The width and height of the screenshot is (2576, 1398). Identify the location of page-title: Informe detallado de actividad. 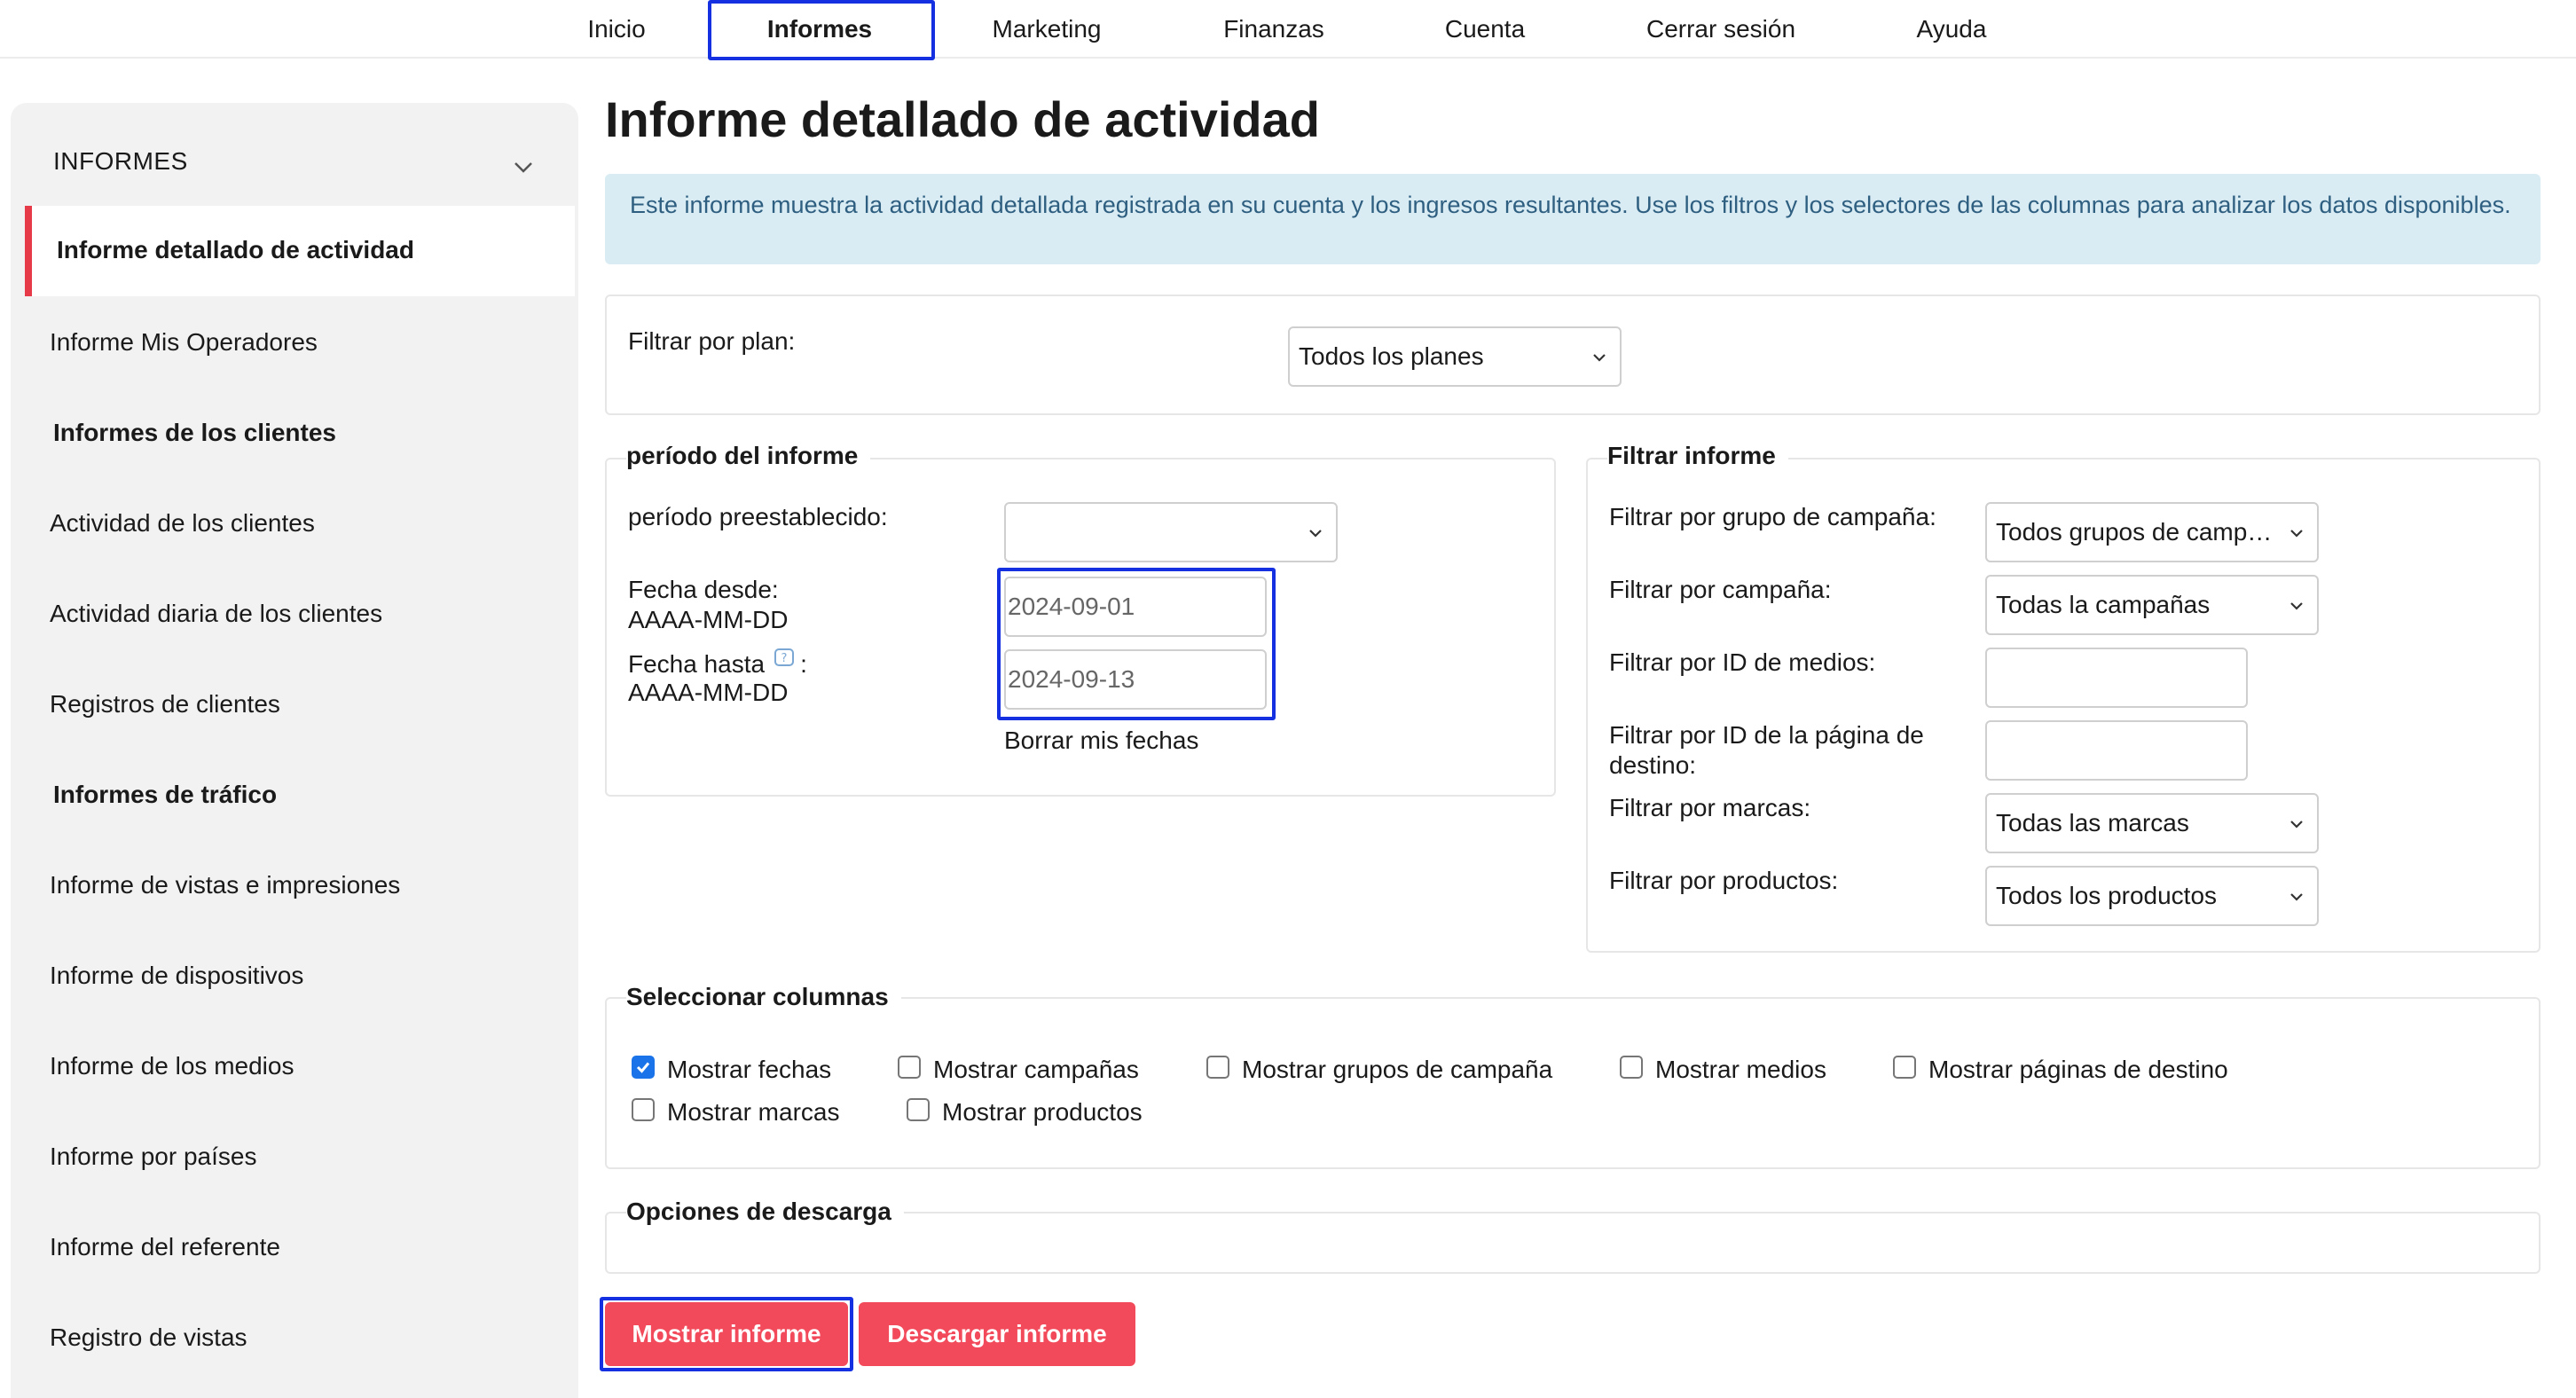
(962, 119).